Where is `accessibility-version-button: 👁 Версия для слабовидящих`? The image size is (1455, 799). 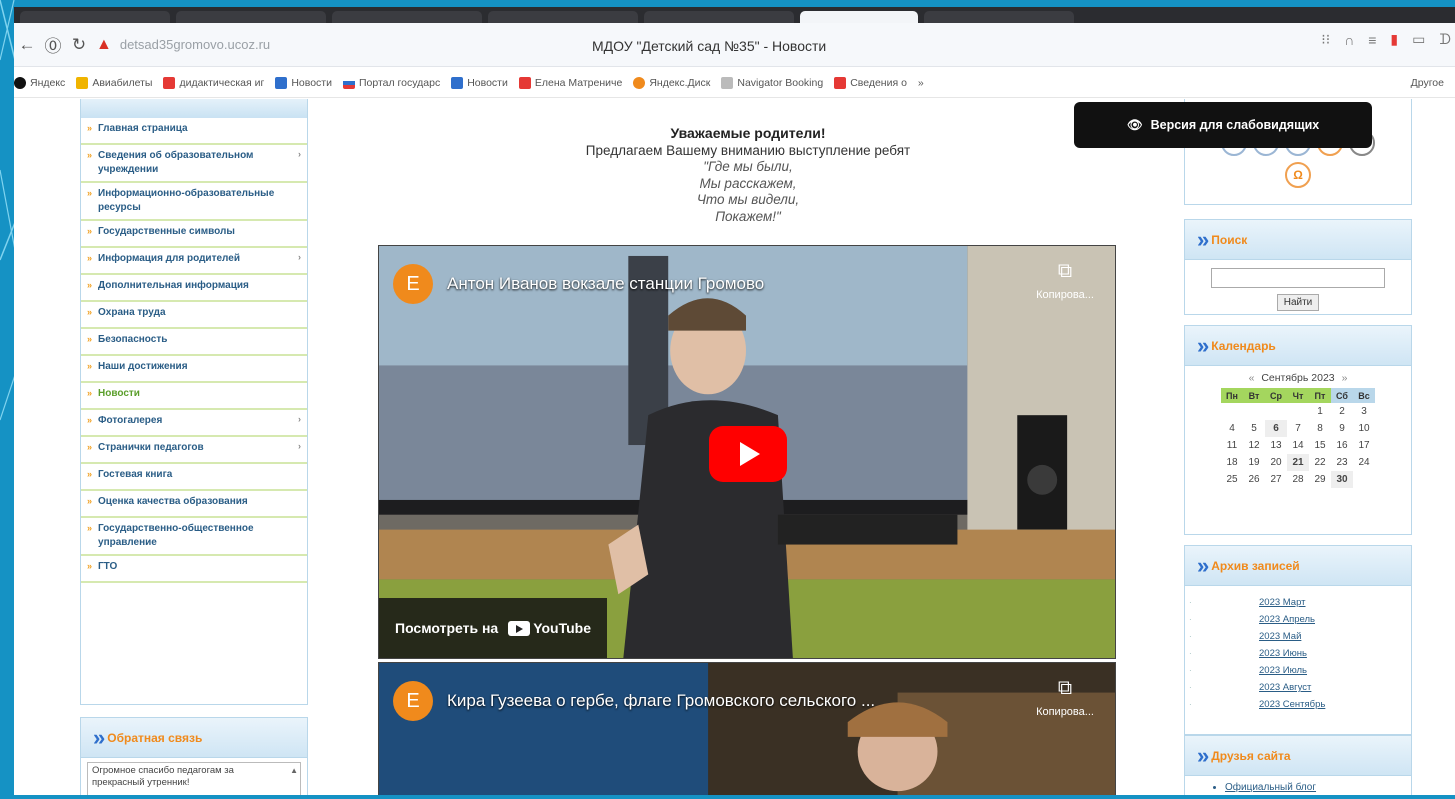
accessibility-version-button: 👁 Версия для слабовидящих is located at coordinates (1223, 125).